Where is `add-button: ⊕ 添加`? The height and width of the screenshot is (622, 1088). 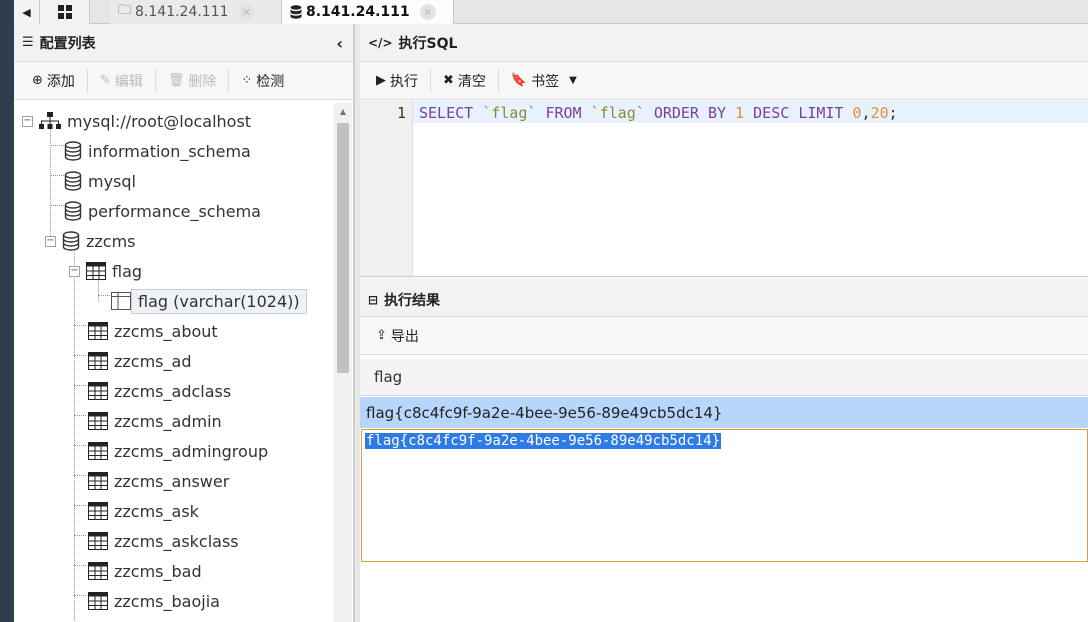 add-button: ⊕ 添加 is located at coordinates (54, 80).